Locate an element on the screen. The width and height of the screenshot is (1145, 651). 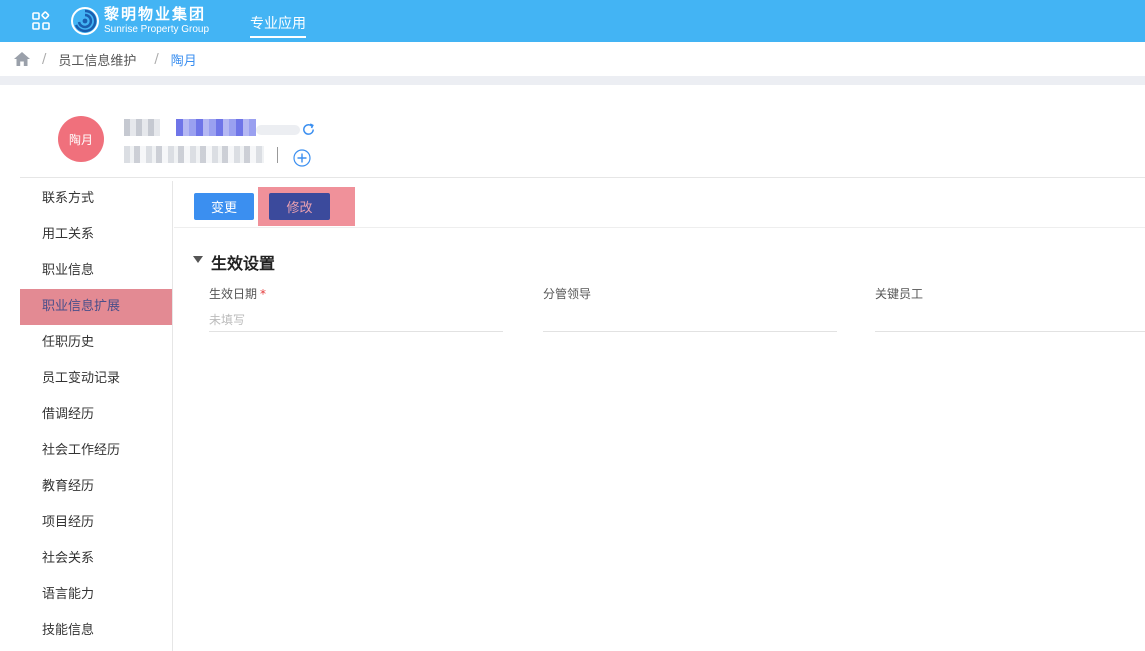
field-supervising-leader: 分管领导 is located at coordinates (690, 308).